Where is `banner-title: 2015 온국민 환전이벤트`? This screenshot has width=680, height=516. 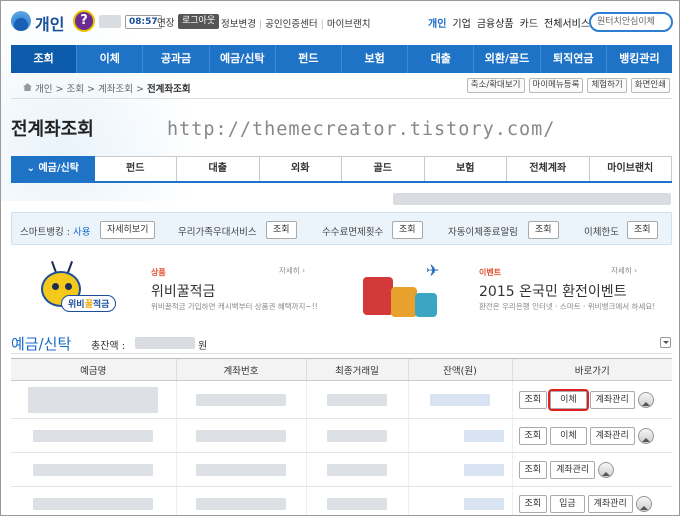
banner-title: 2015 온국민 환전이벤트 is located at coordinates (553, 292).